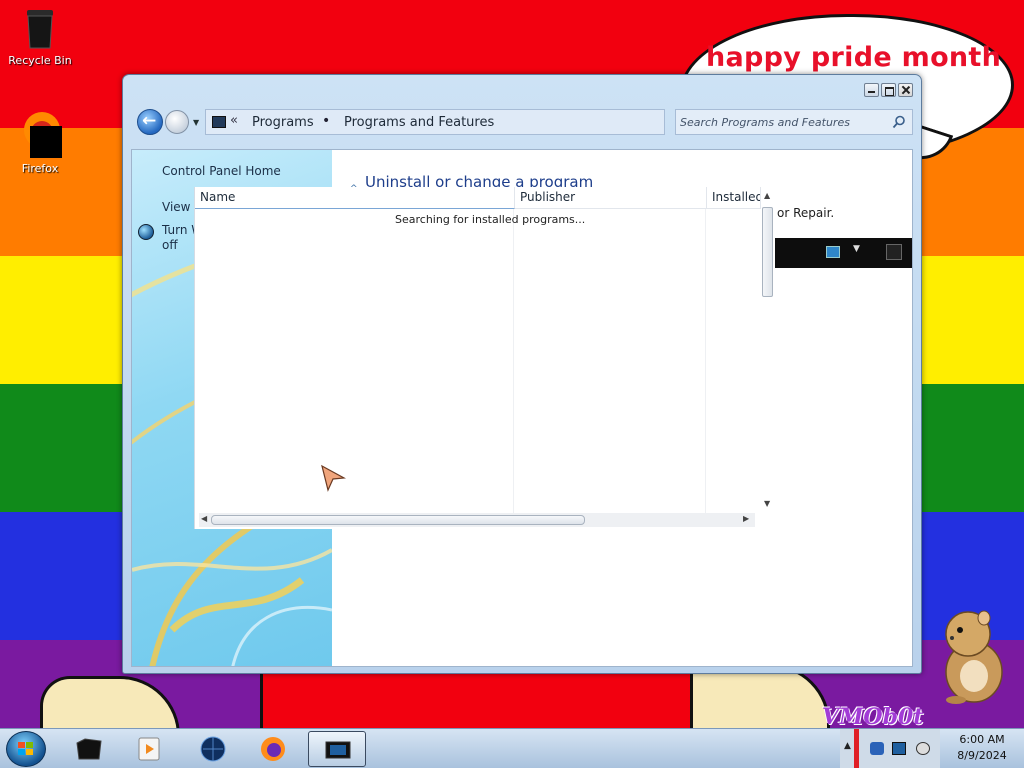 The image size is (1024, 768). Describe the element at coordinates (871, 90) in the screenshot. I see `minimize-button` at that location.